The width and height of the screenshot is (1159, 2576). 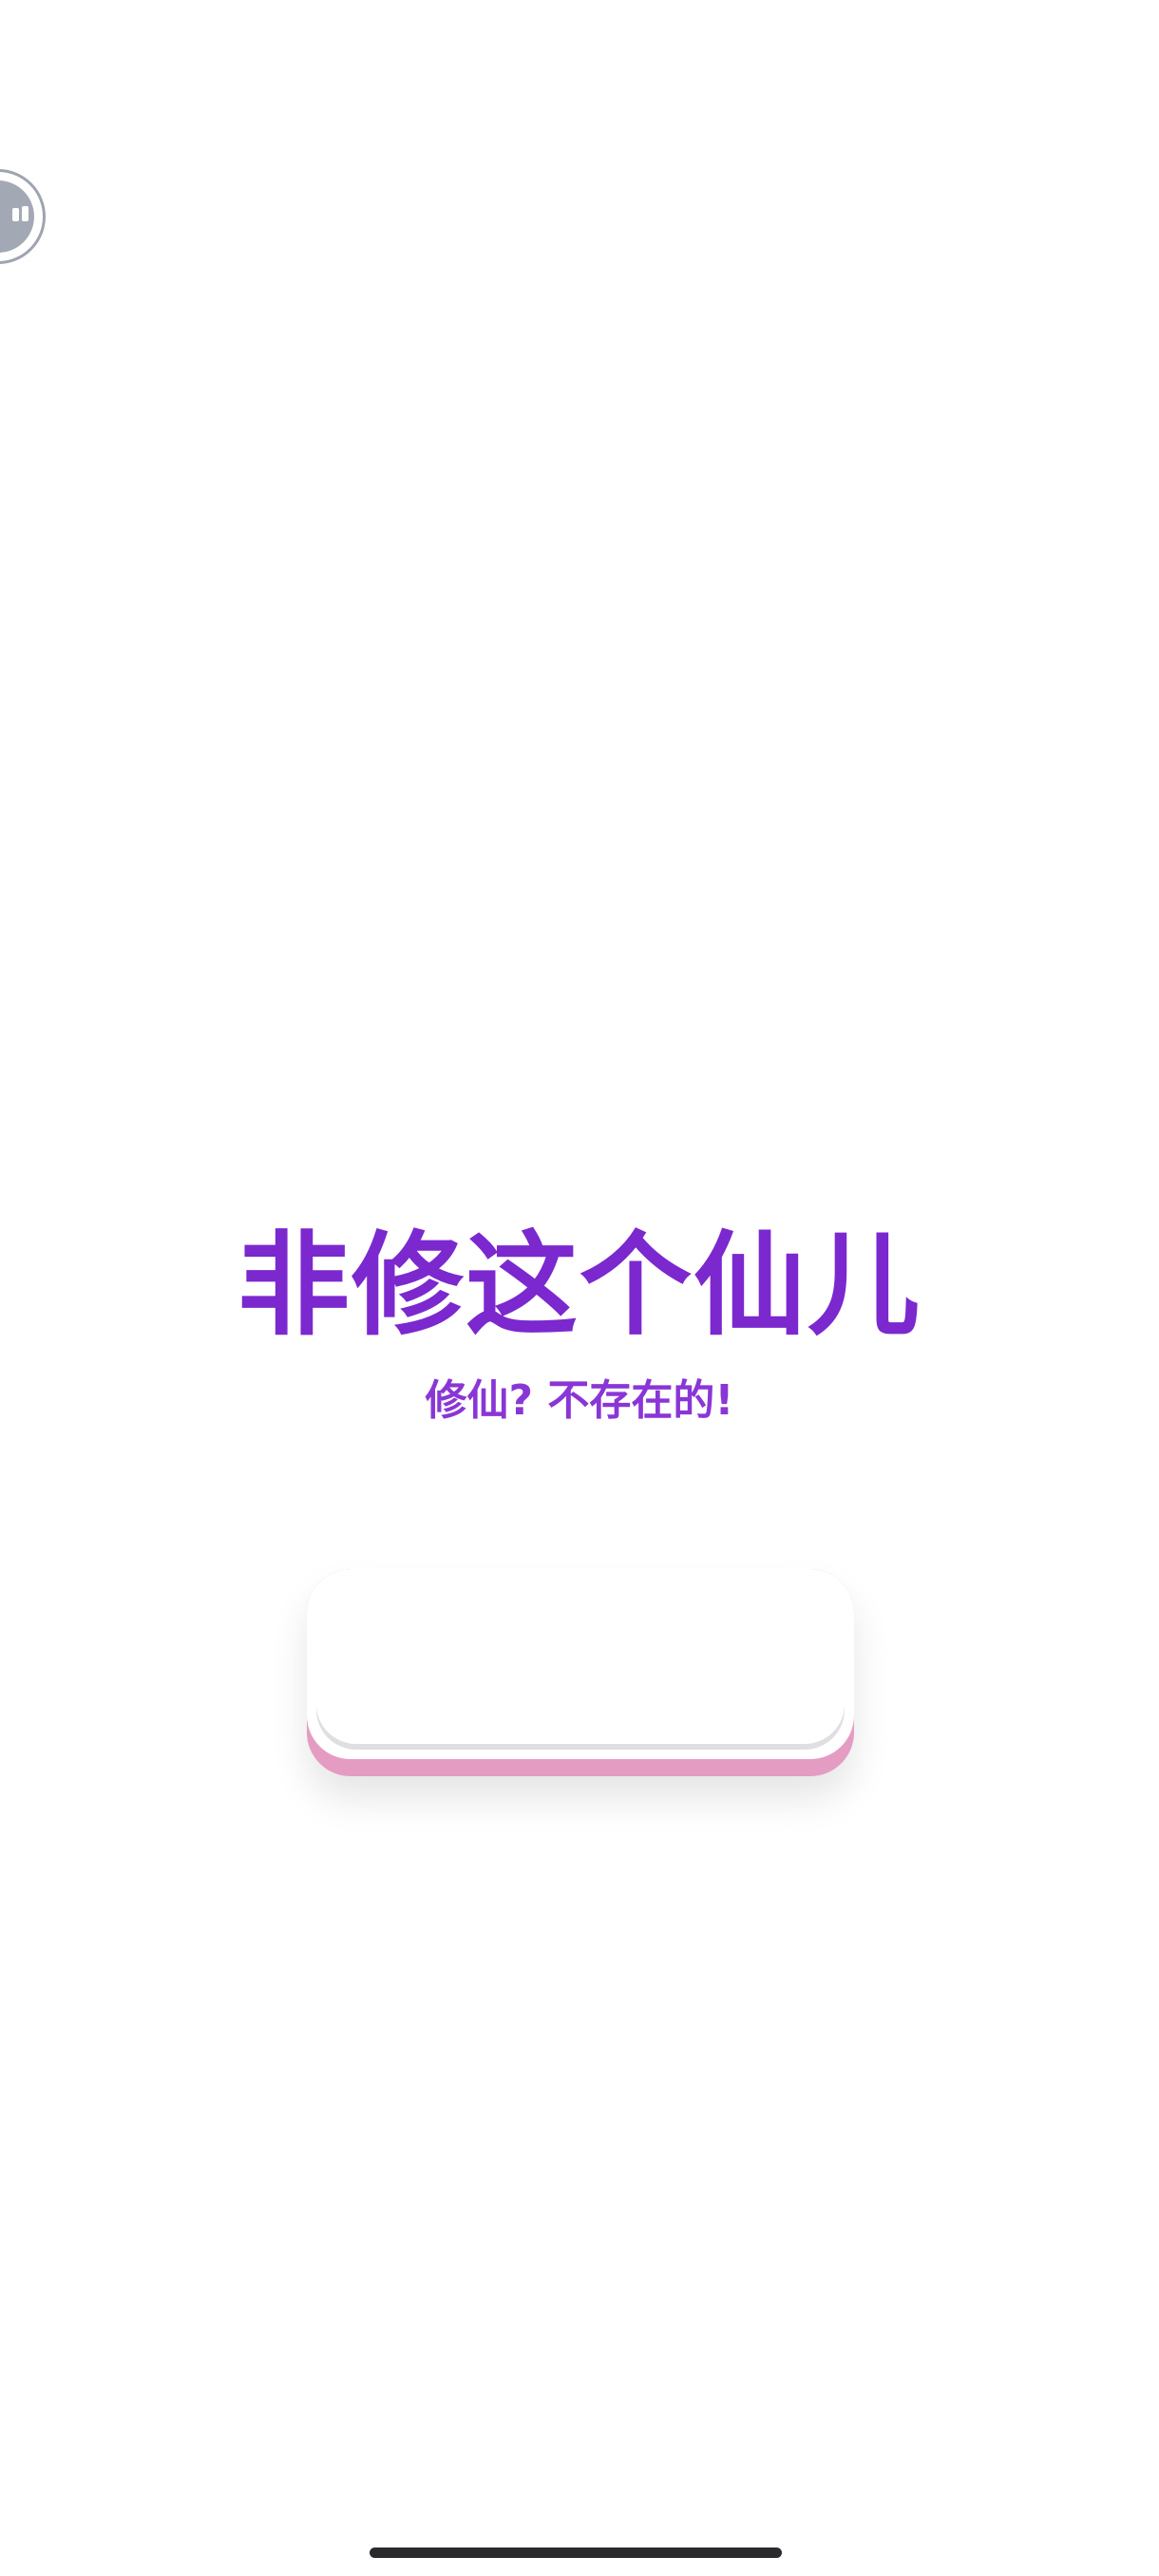 I want to click on start-button-face, so click(x=580, y=1656).